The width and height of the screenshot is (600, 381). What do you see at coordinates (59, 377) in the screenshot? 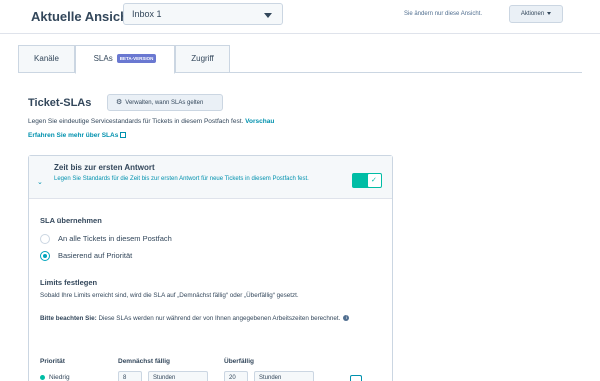
I see `priority-label: Niedrig` at bounding box center [59, 377].